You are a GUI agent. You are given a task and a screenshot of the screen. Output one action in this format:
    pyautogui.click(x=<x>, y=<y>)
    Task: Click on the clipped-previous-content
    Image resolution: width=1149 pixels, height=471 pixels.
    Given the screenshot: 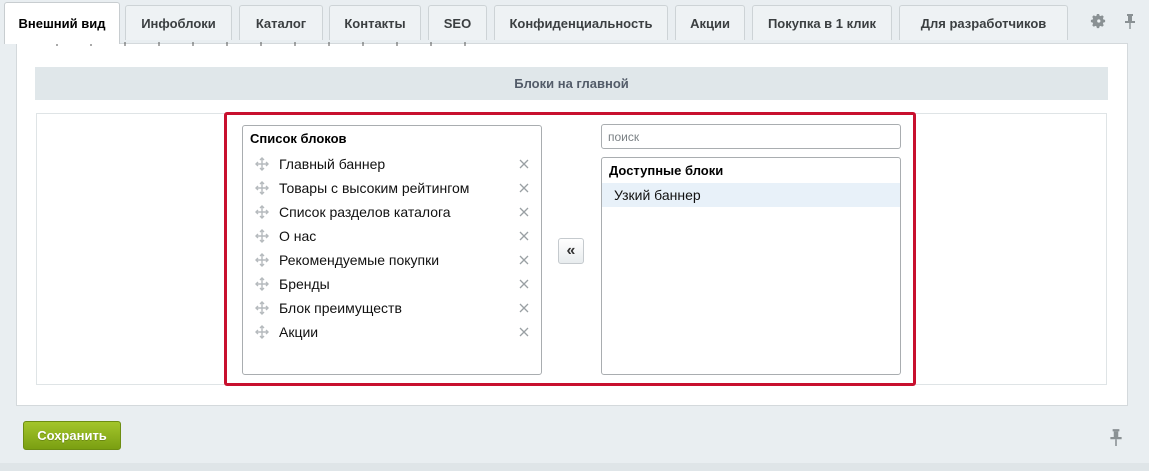 What is the action you would take?
    pyautogui.click(x=271, y=45)
    